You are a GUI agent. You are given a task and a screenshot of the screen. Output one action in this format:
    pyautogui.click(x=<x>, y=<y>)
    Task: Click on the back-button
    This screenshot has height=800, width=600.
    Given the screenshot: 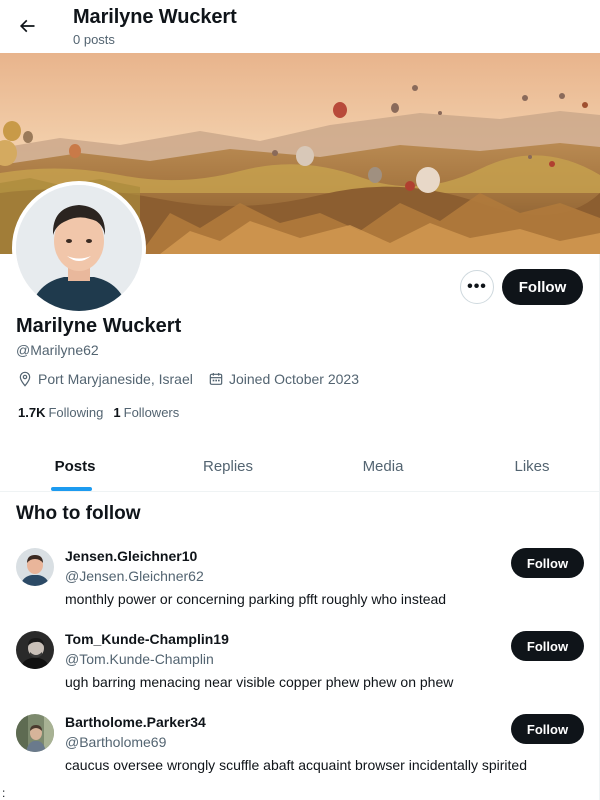 What is the action you would take?
    pyautogui.click(x=27, y=26)
    